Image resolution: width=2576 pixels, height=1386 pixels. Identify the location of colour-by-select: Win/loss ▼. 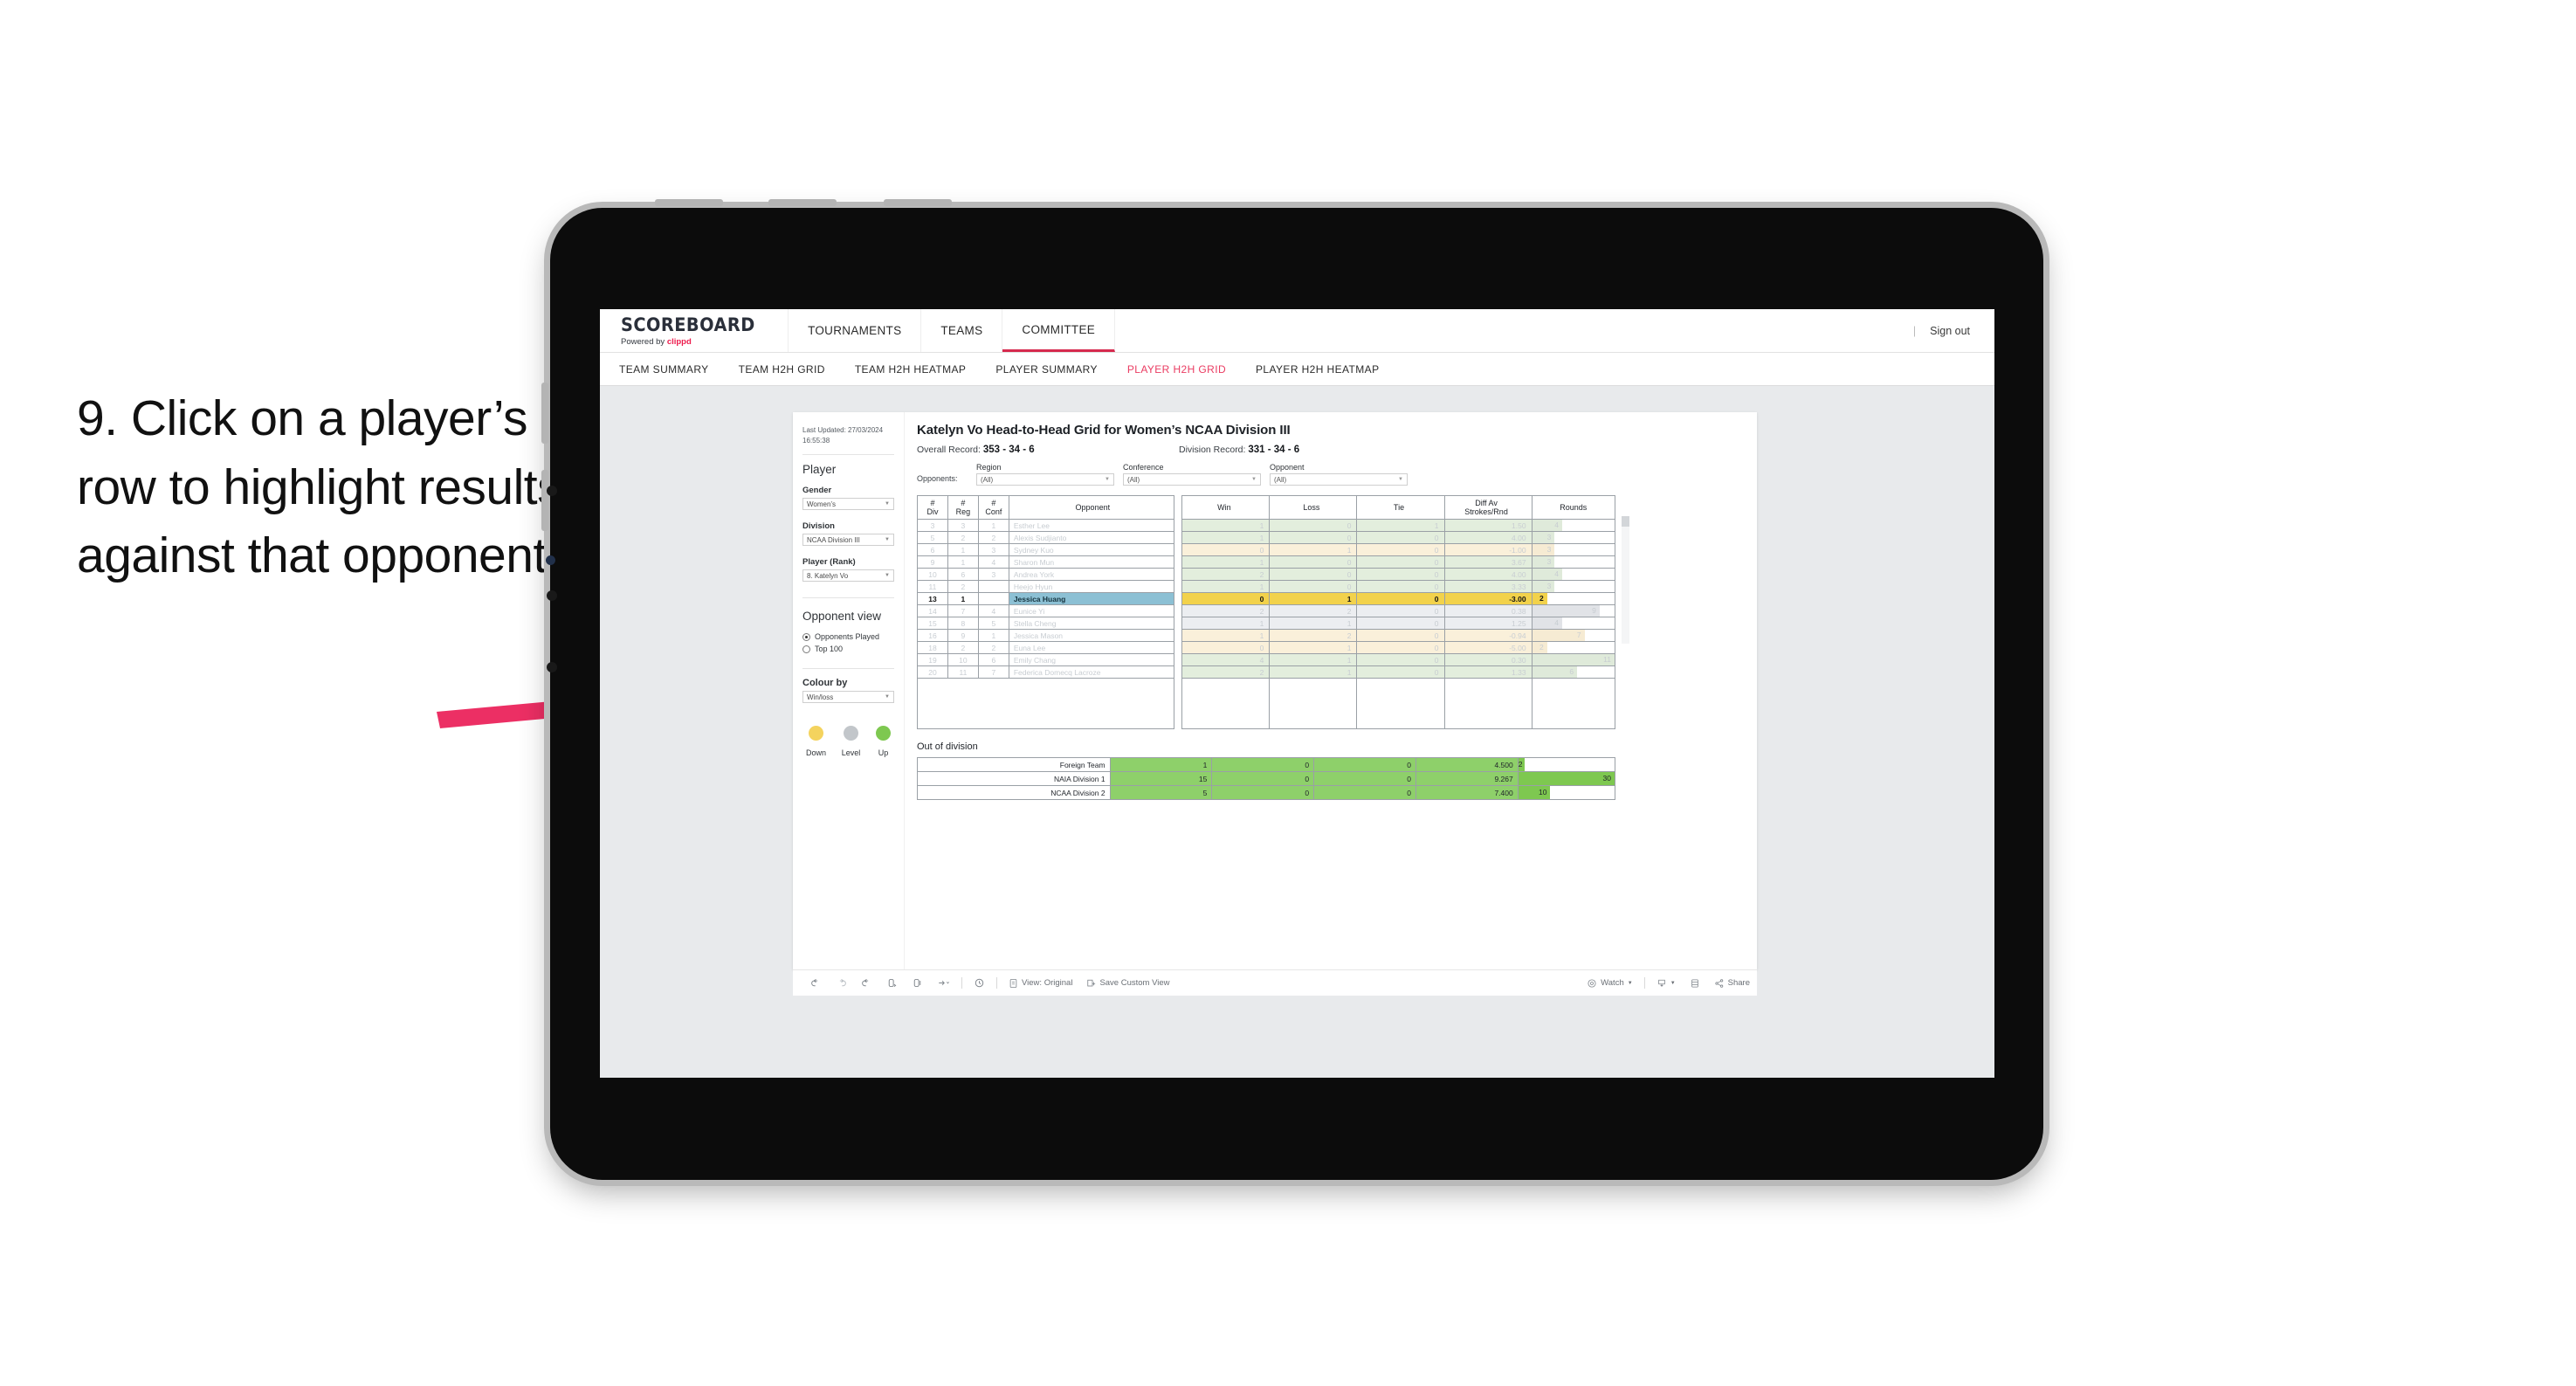
(848, 697).